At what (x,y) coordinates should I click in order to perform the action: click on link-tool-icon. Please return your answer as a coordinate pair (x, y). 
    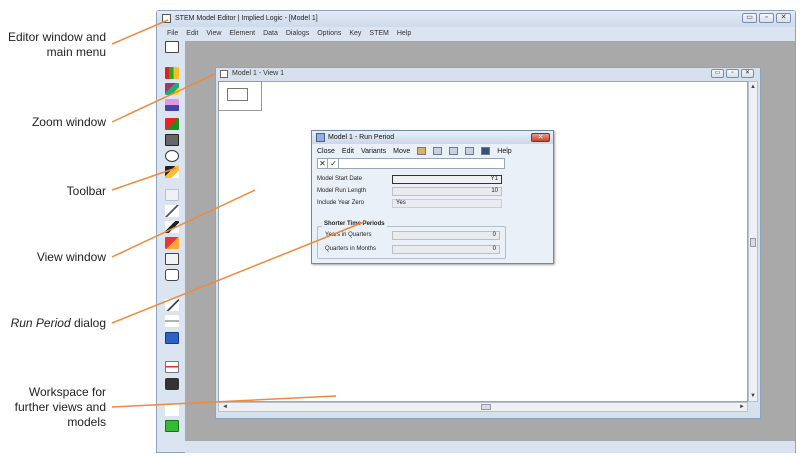
    Looking at the image, I should click on (172, 156).